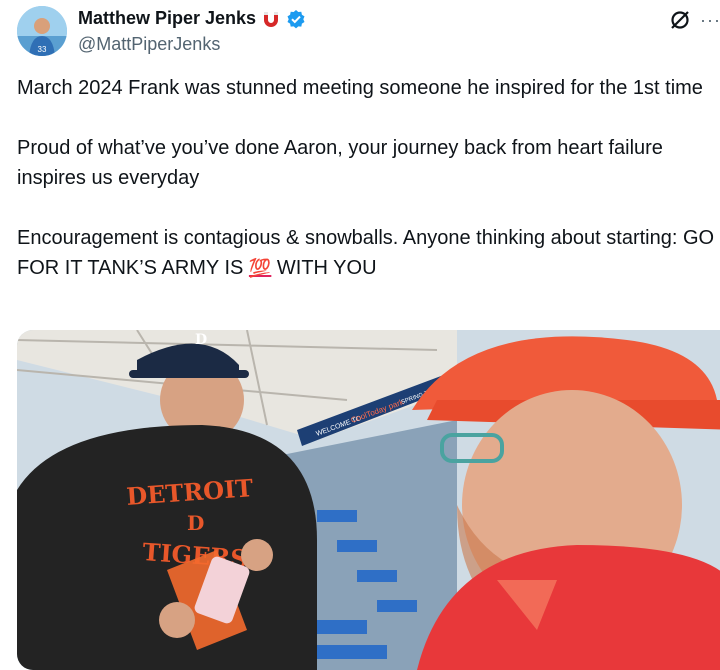 The width and height of the screenshot is (720, 670). I want to click on verified-badge-icon, so click(296, 19).